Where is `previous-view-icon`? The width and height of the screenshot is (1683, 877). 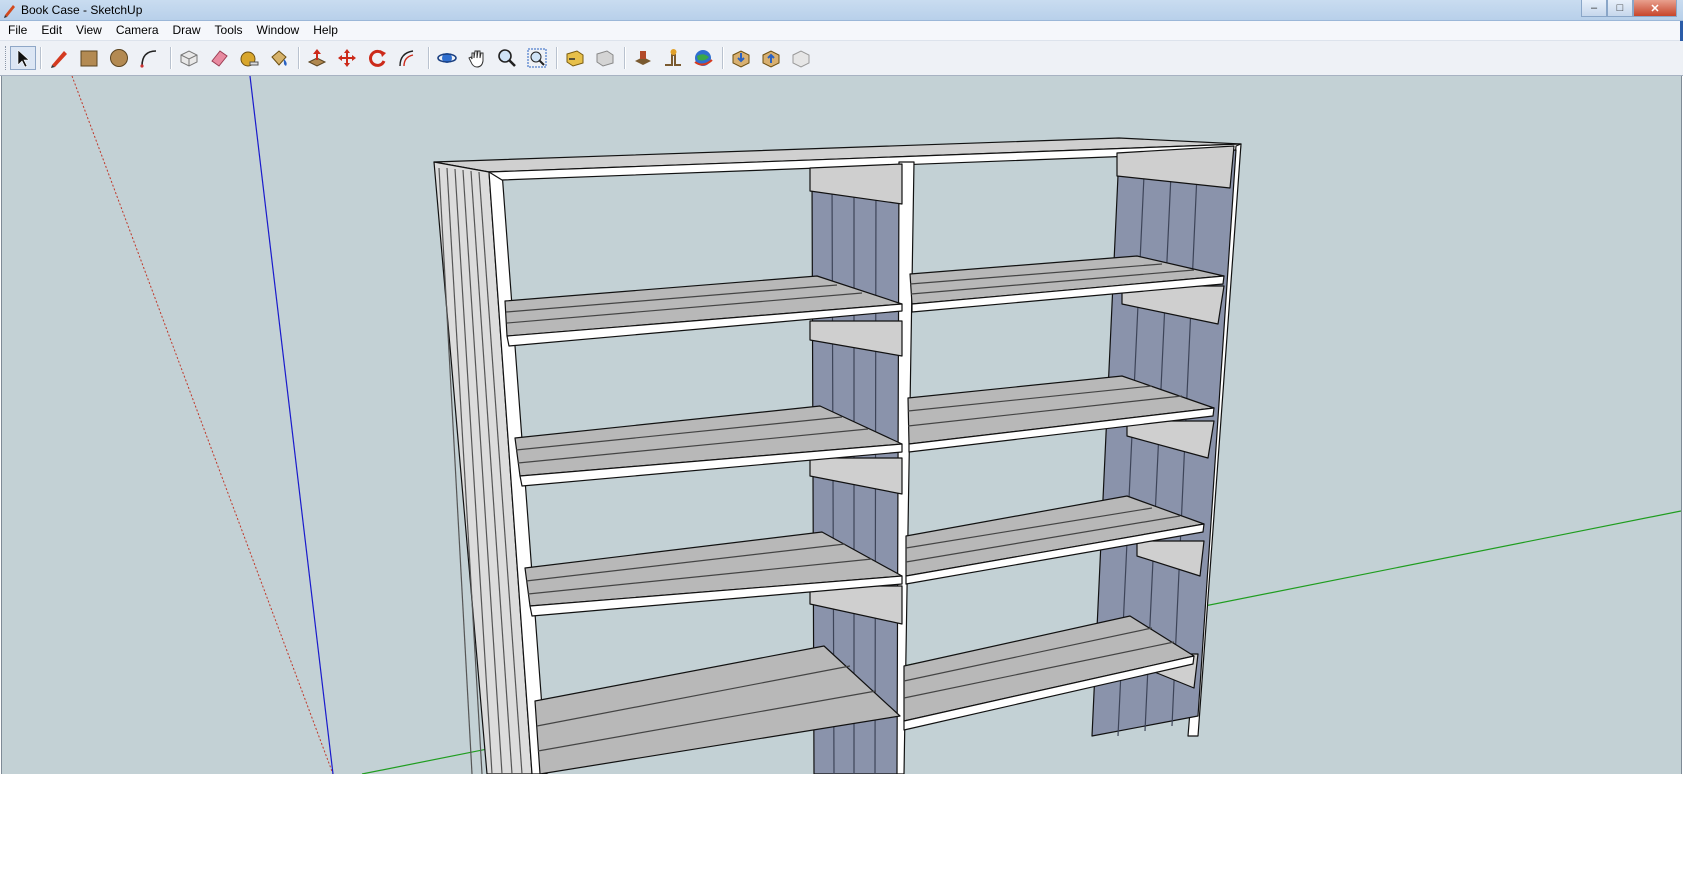
previous-view-icon is located at coordinates (575, 58).